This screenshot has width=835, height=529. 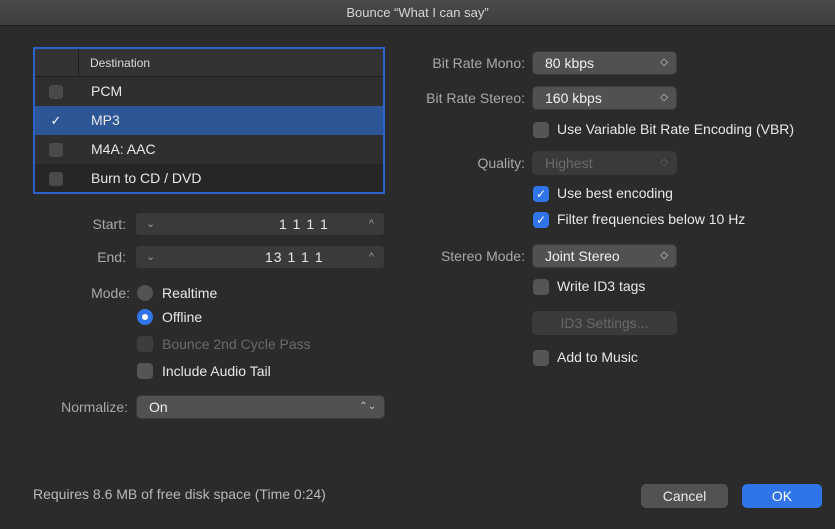 What do you see at coordinates (236, 344) in the screenshot?
I see `bounce-cycle-label: Bounce 2nd Cycle Pass` at bounding box center [236, 344].